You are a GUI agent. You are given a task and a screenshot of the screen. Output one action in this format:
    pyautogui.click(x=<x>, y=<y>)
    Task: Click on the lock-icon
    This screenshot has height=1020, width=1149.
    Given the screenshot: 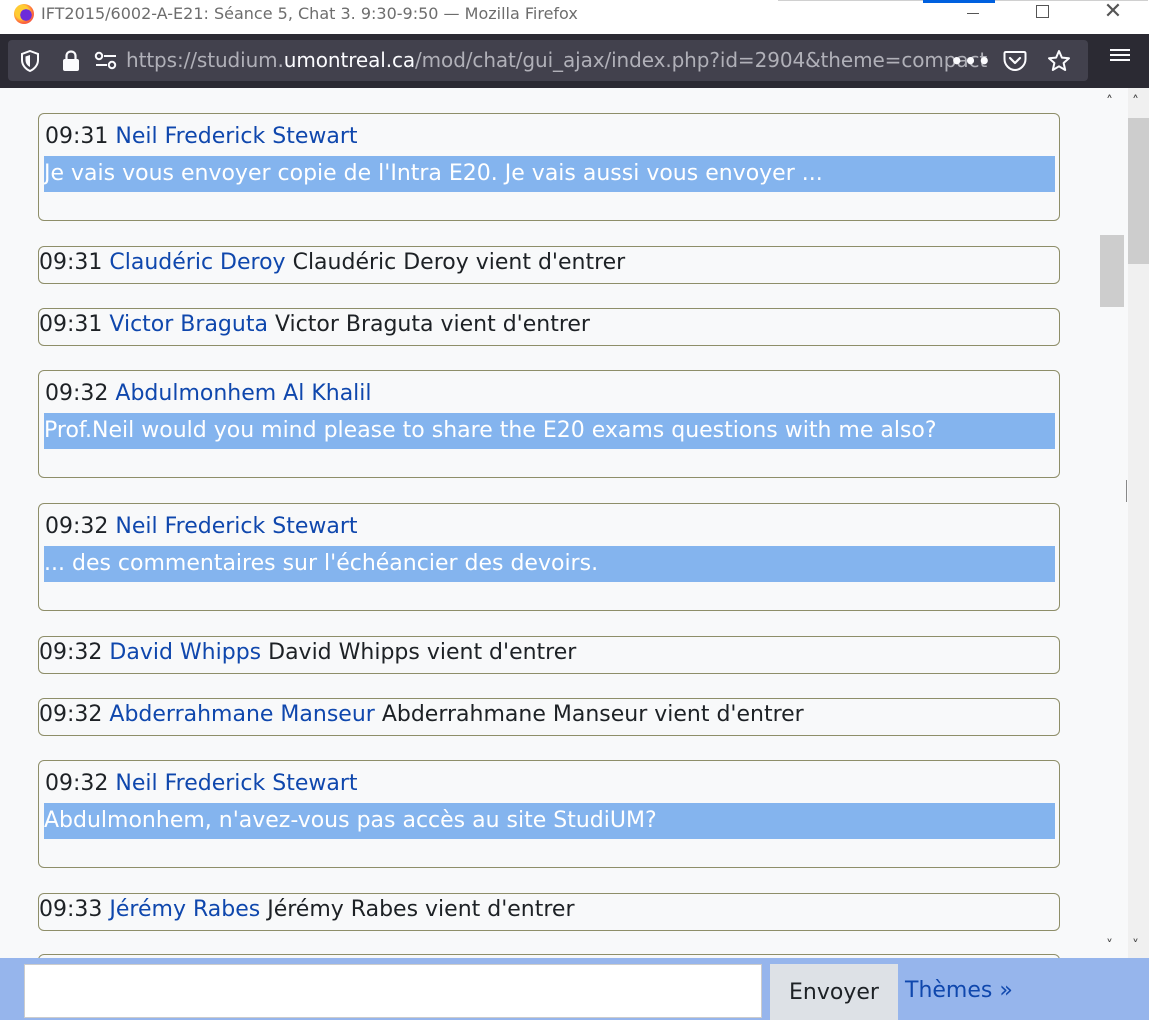 What is the action you would take?
    pyautogui.click(x=71, y=60)
    